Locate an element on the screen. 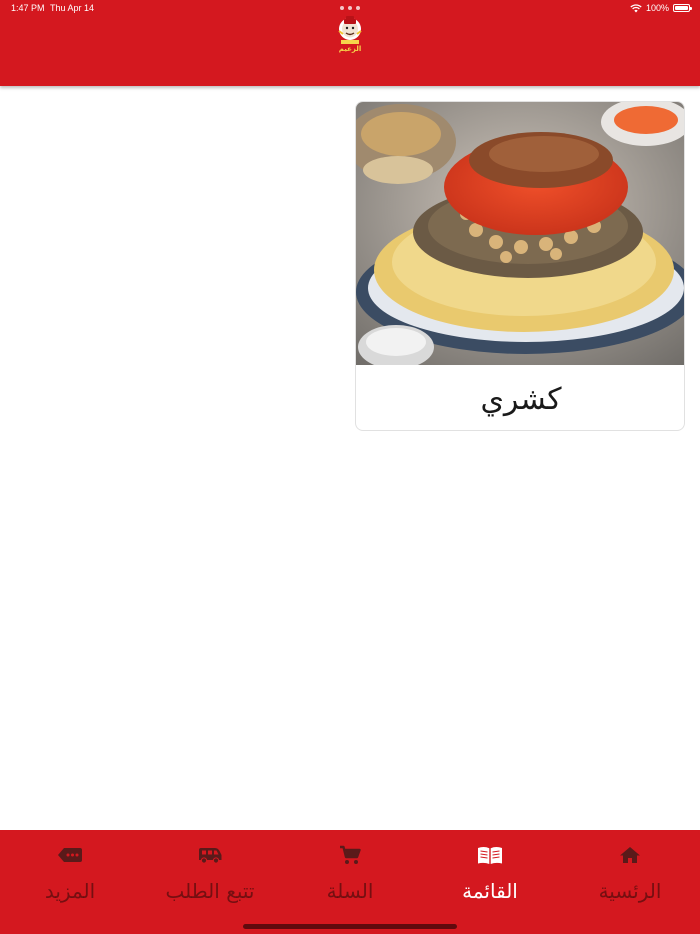 The width and height of the screenshot is (700, 934). tab-menu: القائمة is located at coordinates (490, 875).